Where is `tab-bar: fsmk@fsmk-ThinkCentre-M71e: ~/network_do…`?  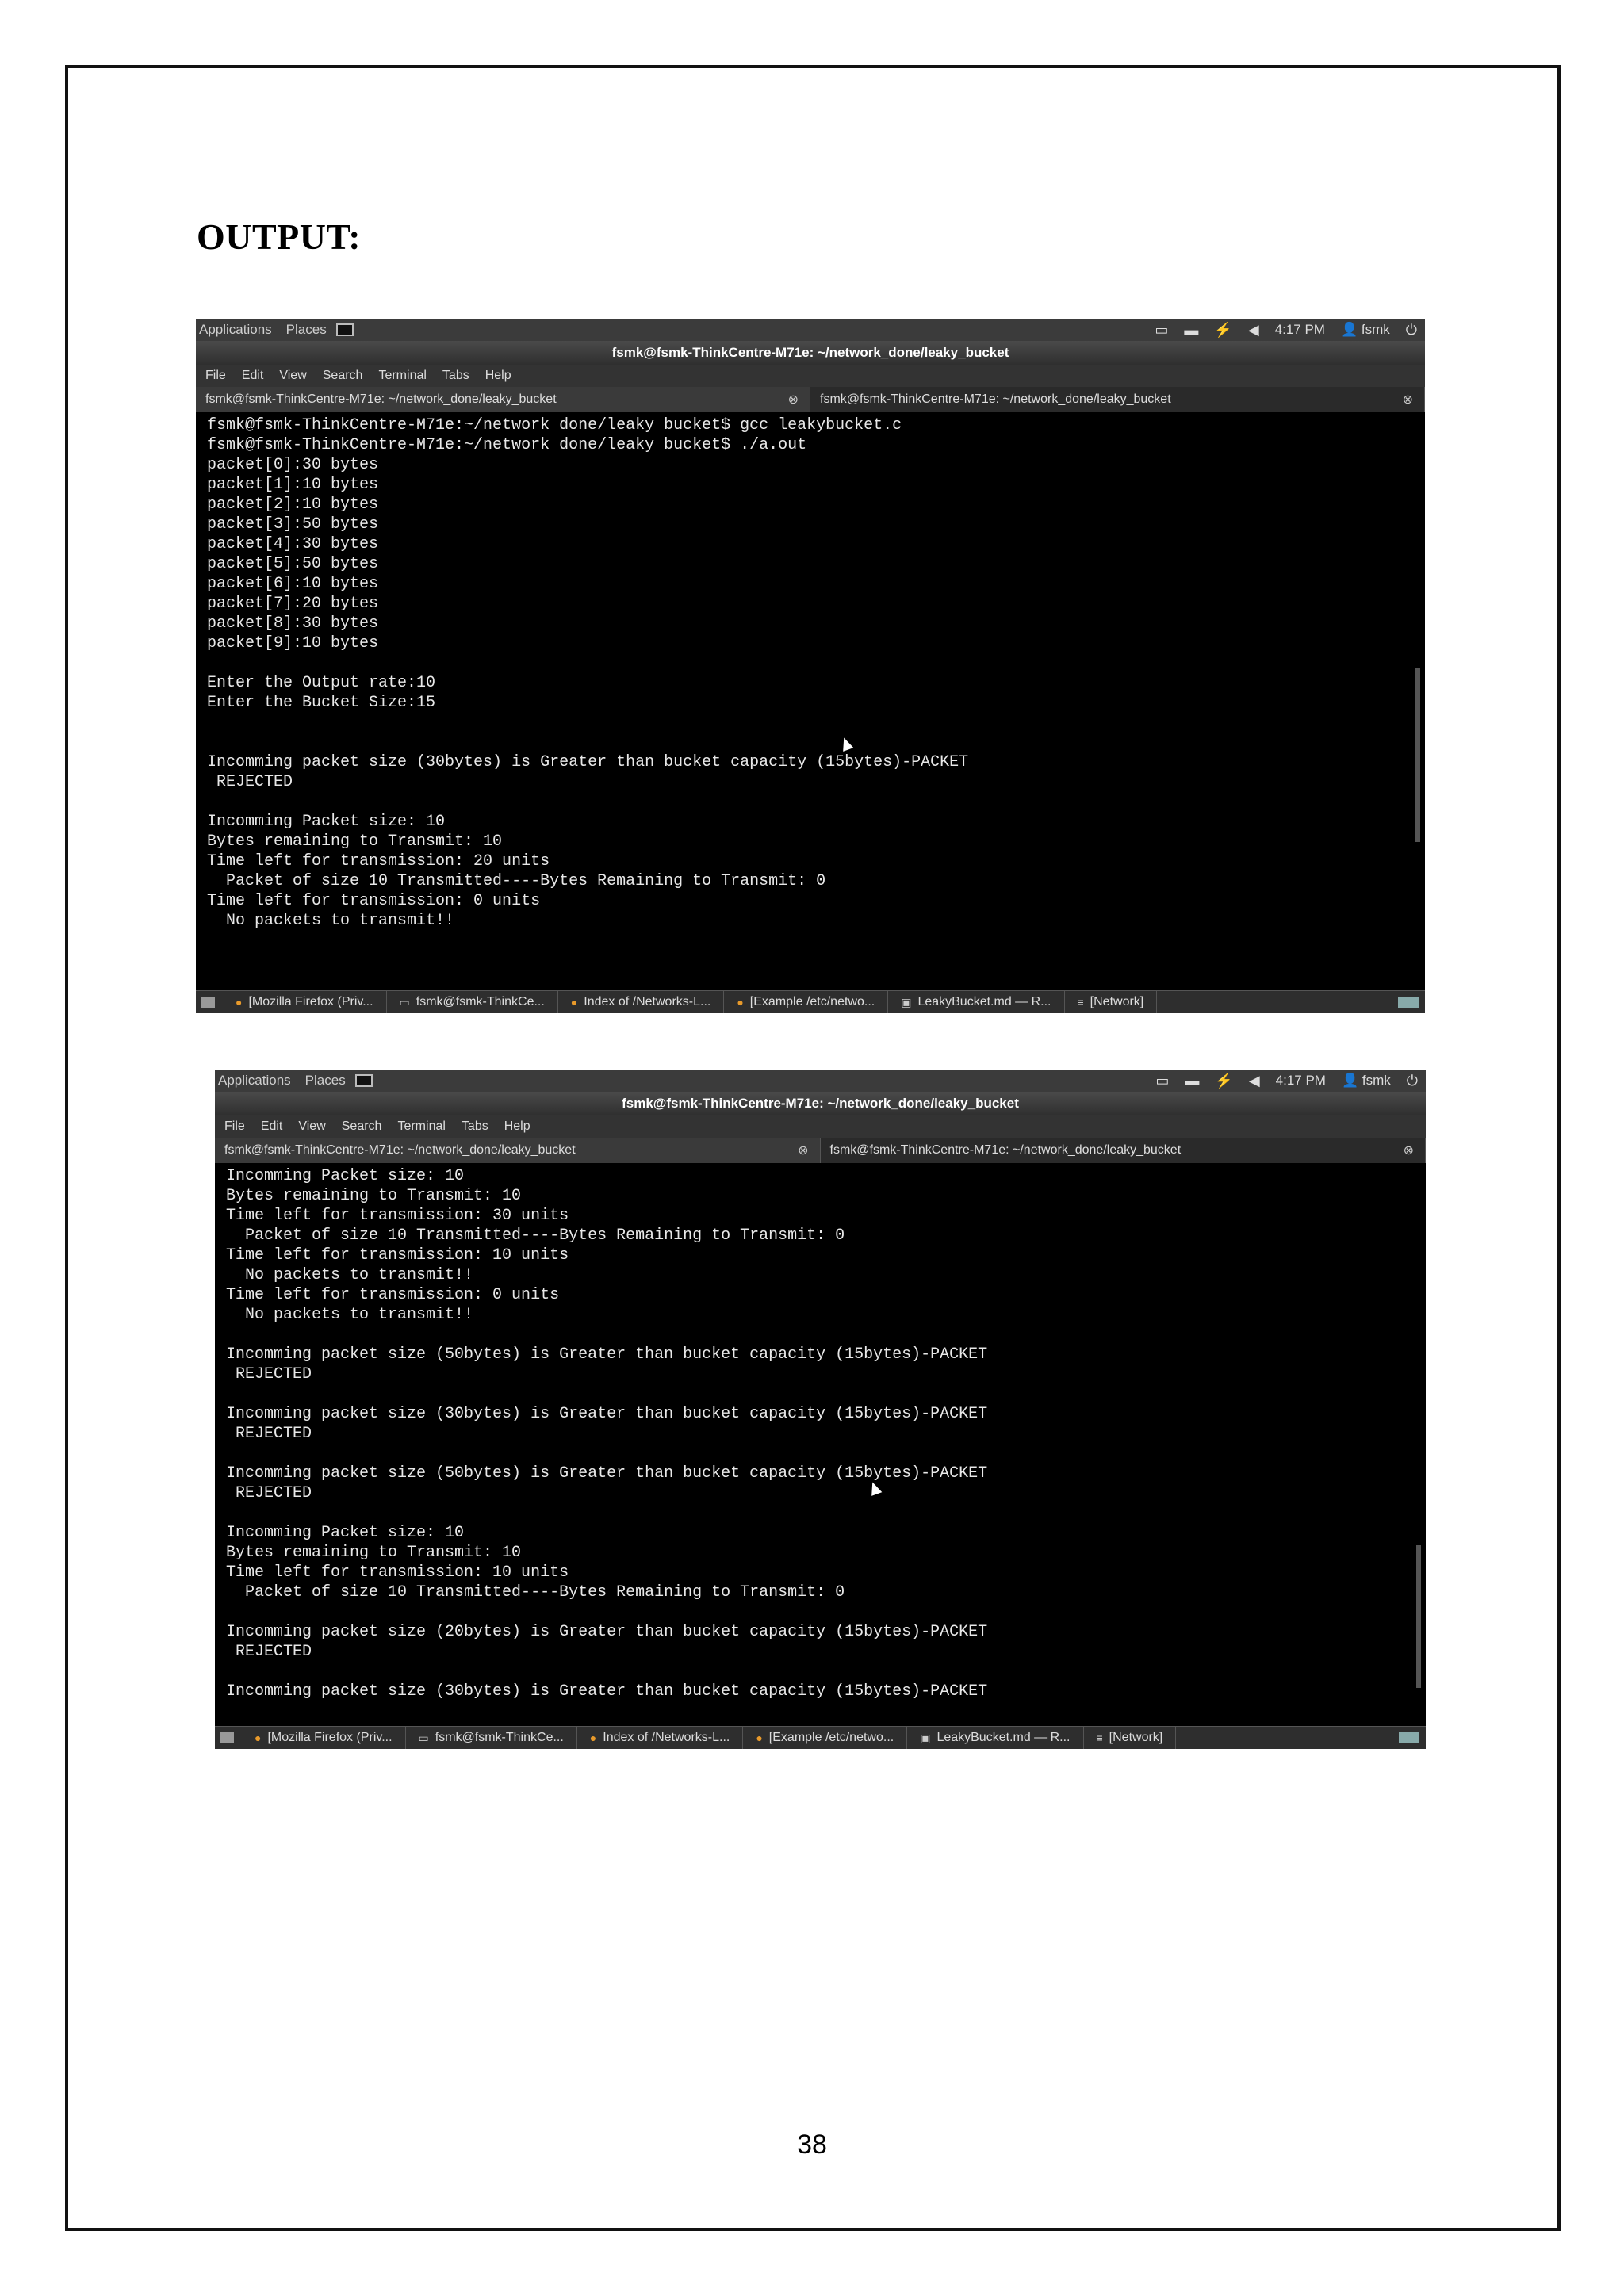
tab-bar: fsmk@fsmk-ThinkCentre-M71e: ~/network_do… is located at coordinates (820, 1151).